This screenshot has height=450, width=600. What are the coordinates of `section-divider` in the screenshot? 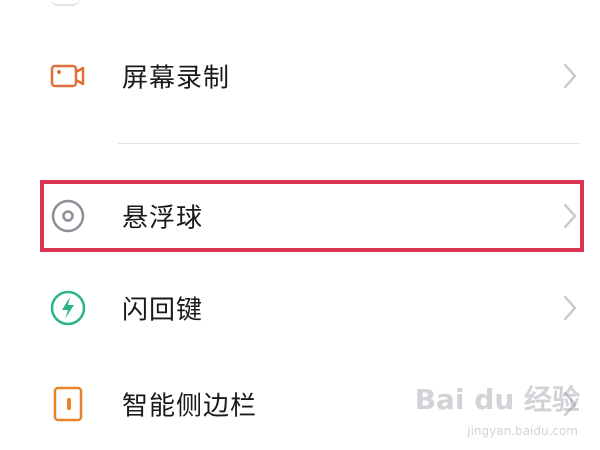 It's located at (349, 143).